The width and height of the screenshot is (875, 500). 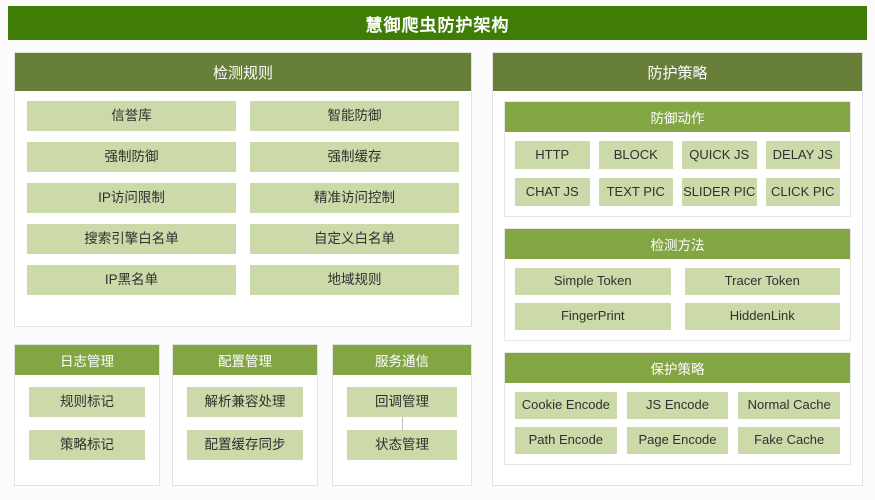 I want to click on detection-rule-tile: 强制防御, so click(x=131, y=157).